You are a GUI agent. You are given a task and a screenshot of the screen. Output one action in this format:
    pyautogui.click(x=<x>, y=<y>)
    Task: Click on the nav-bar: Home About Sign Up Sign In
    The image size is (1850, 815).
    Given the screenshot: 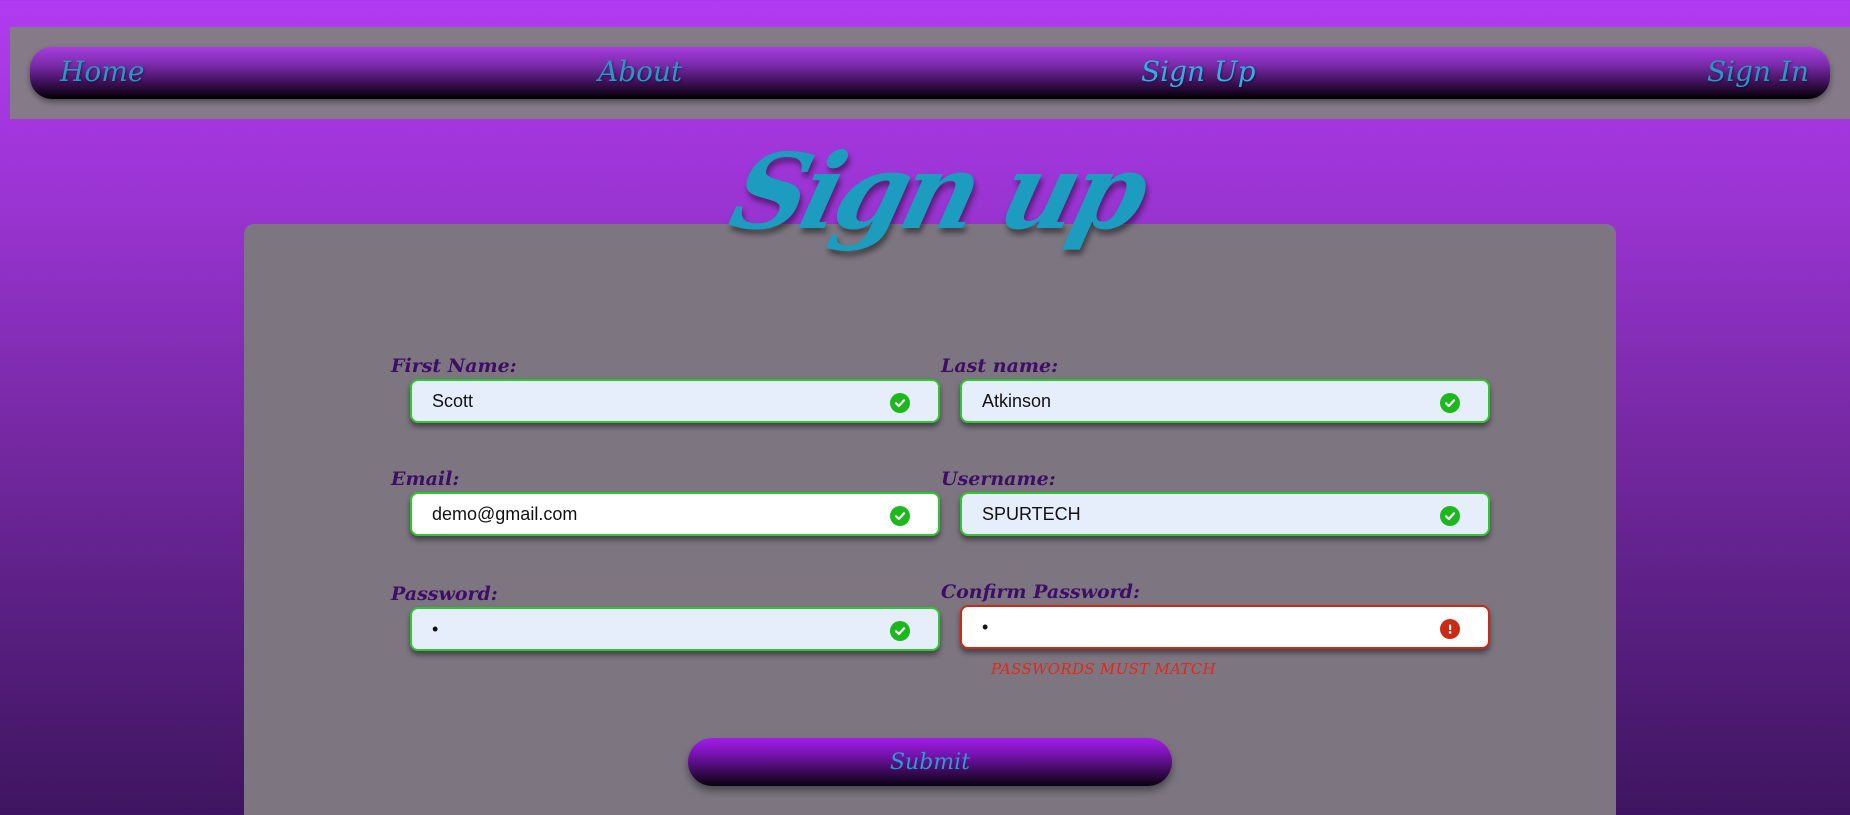 What is the action you would take?
    pyautogui.click(x=930, y=73)
    